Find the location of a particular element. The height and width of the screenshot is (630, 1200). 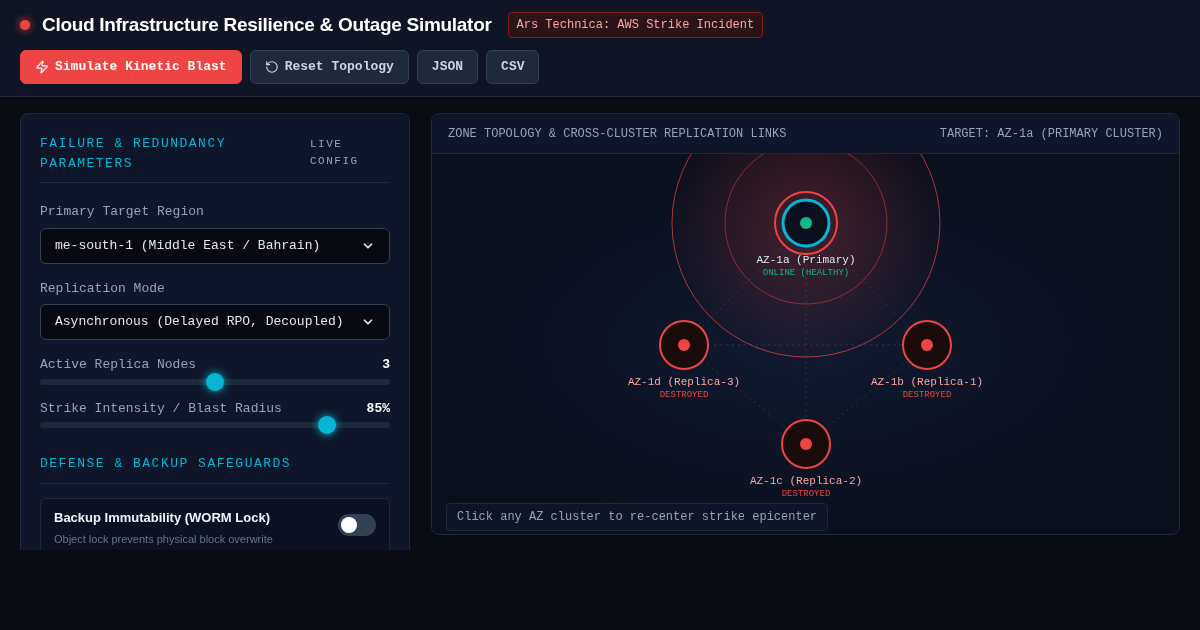

node-name: AZ-1d (Replica-3) is located at coordinates (684, 382).